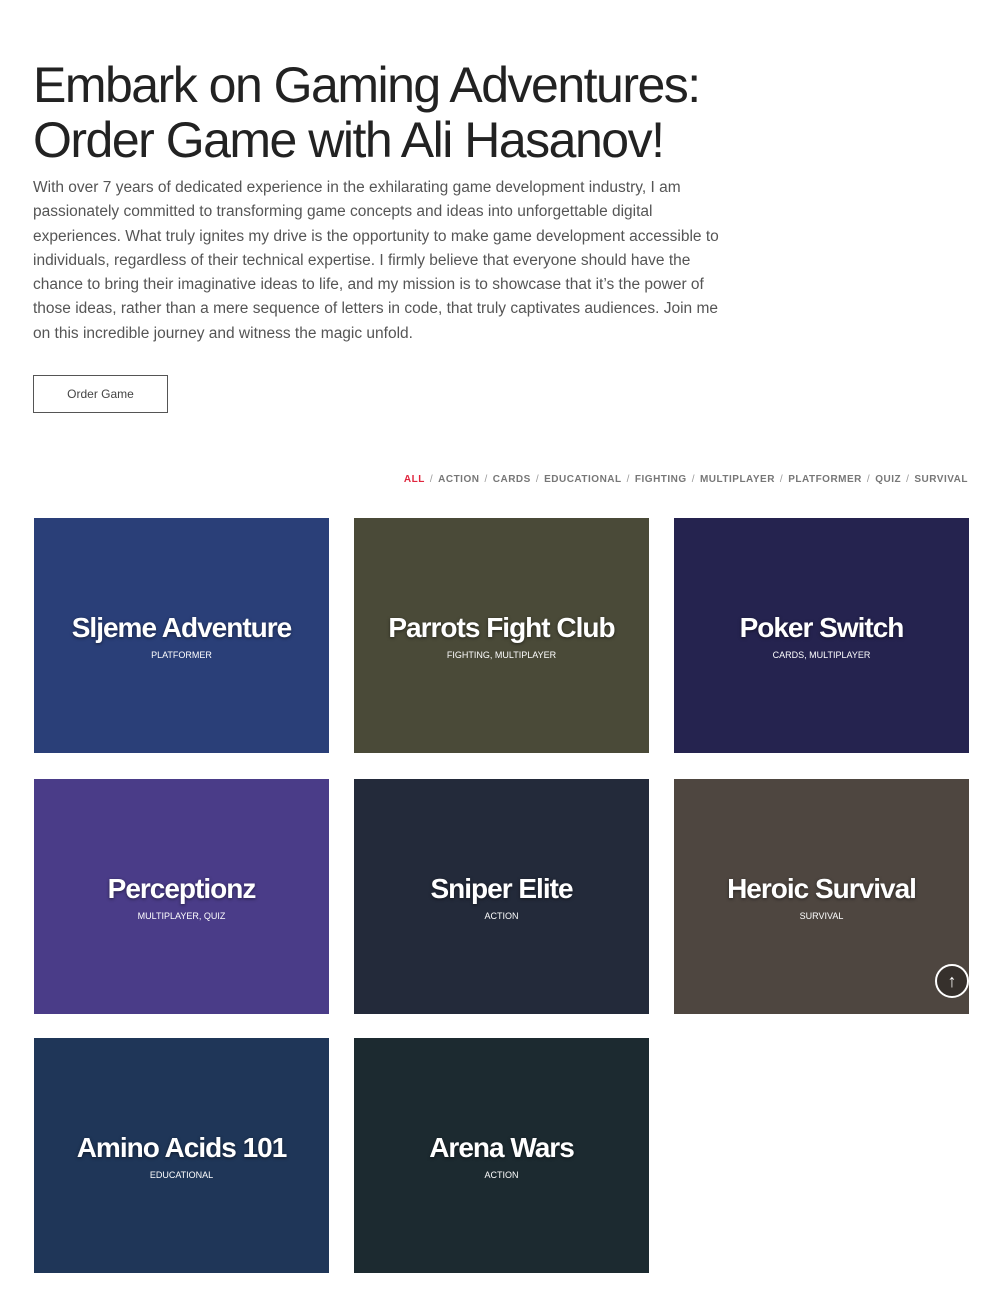 This screenshot has height=1294, width=1000. I want to click on game-title: Amino Acids 101, so click(182, 1147).